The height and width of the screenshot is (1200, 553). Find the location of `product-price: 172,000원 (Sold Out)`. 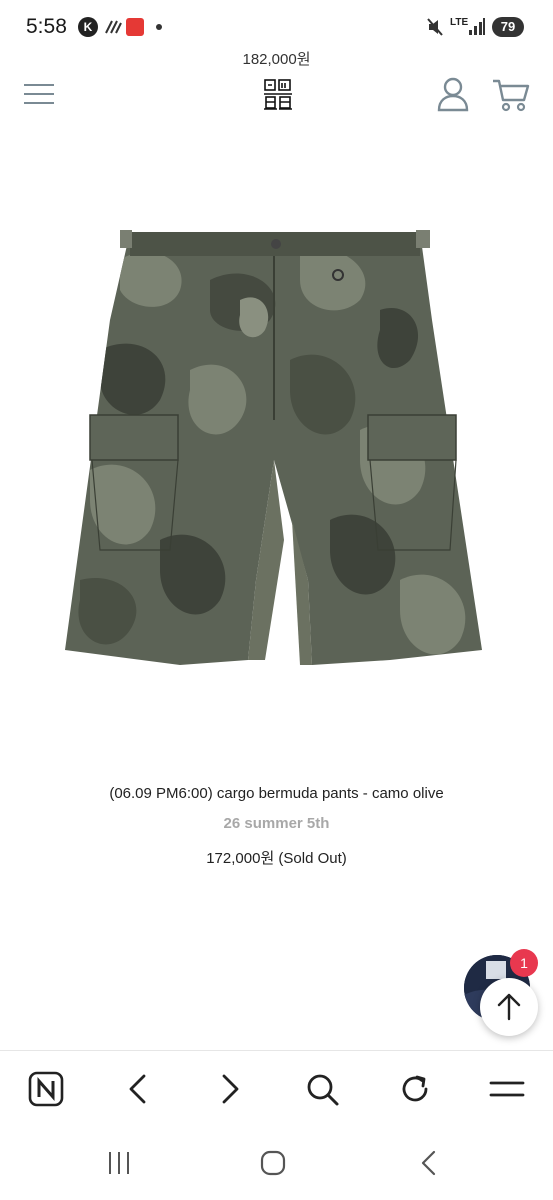

product-price: 172,000원 (Sold Out) is located at coordinates (276, 858).